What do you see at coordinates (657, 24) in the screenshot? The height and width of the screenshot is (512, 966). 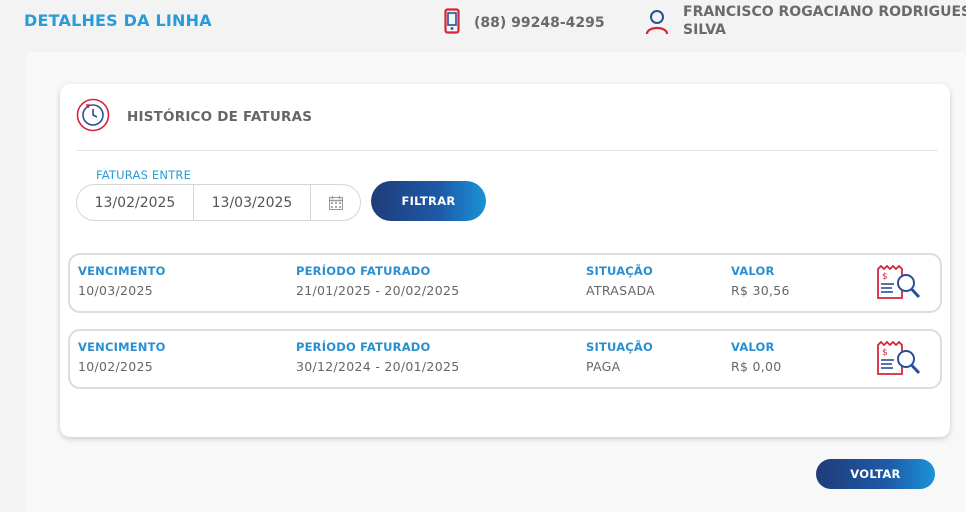 I see `user-icon` at bounding box center [657, 24].